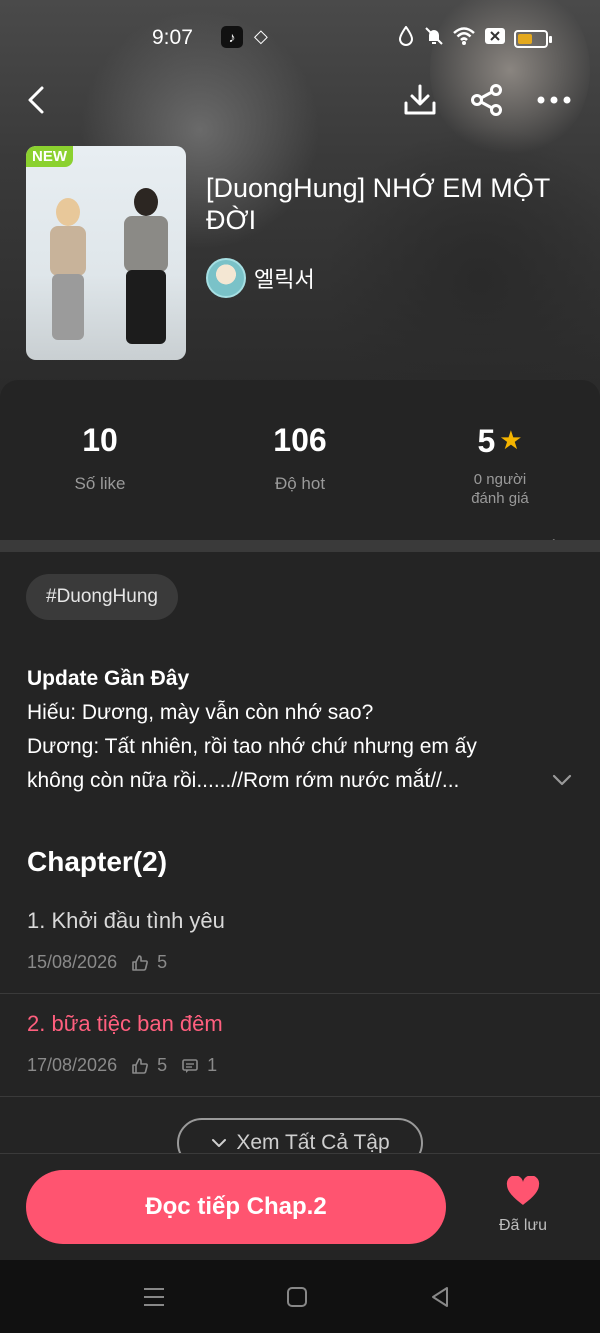 The width and height of the screenshot is (600, 1333). I want to click on chapter-meta: 15/08/2026 5, so click(97, 962).